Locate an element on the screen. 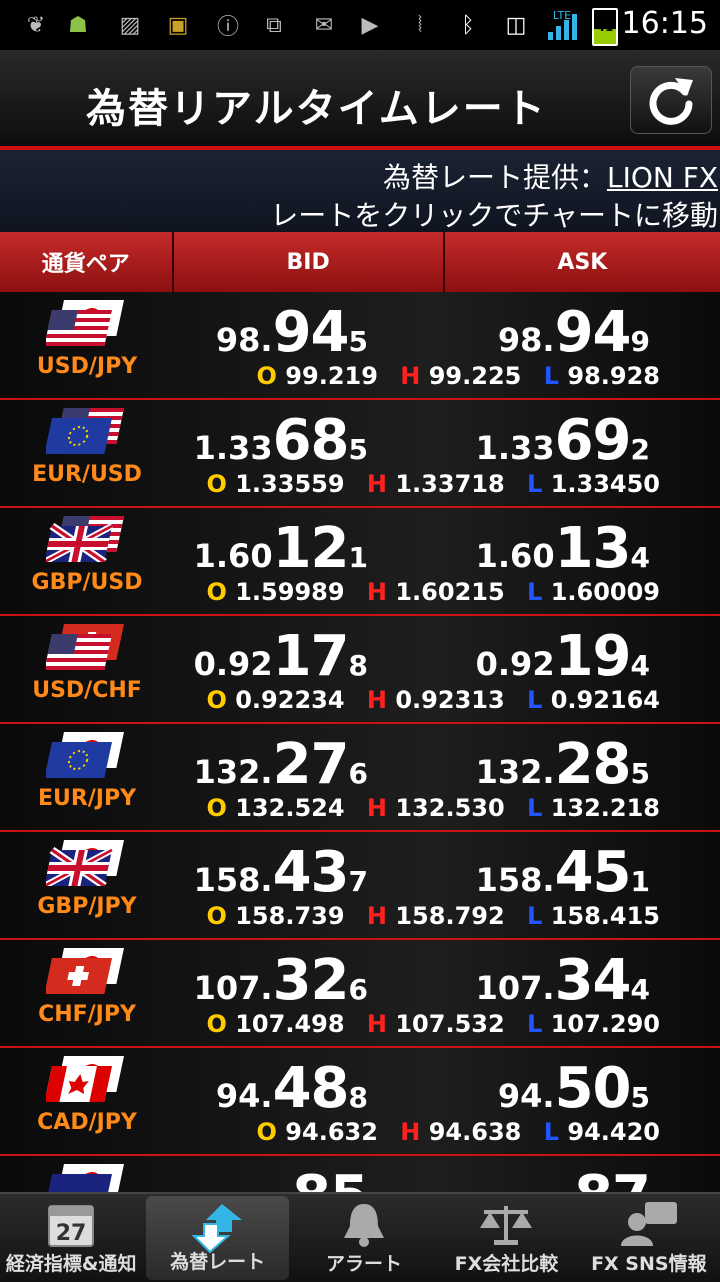  ohl-line: O 1.59989 H 1.60215 L 1.60009 is located at coordinates (433, 592).